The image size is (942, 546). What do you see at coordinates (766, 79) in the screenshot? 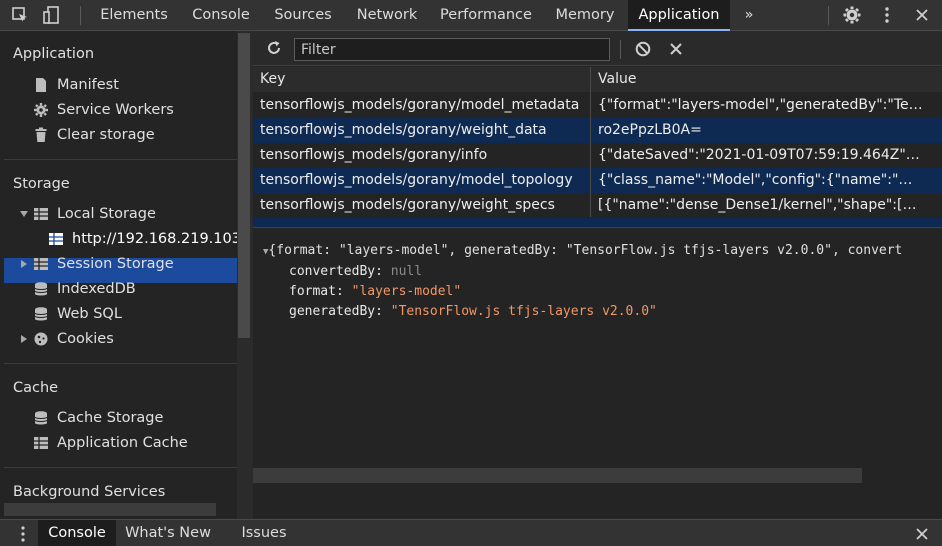
I see `column-header-value: Value` at bounding box center [766, 79].